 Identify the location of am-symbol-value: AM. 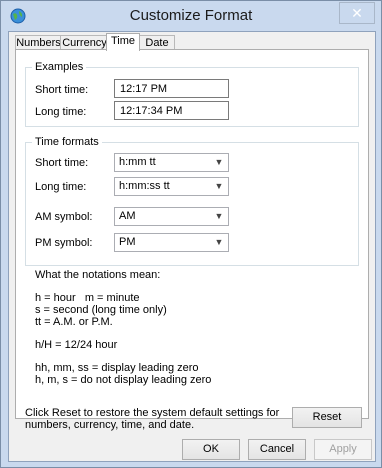
(127, 216).